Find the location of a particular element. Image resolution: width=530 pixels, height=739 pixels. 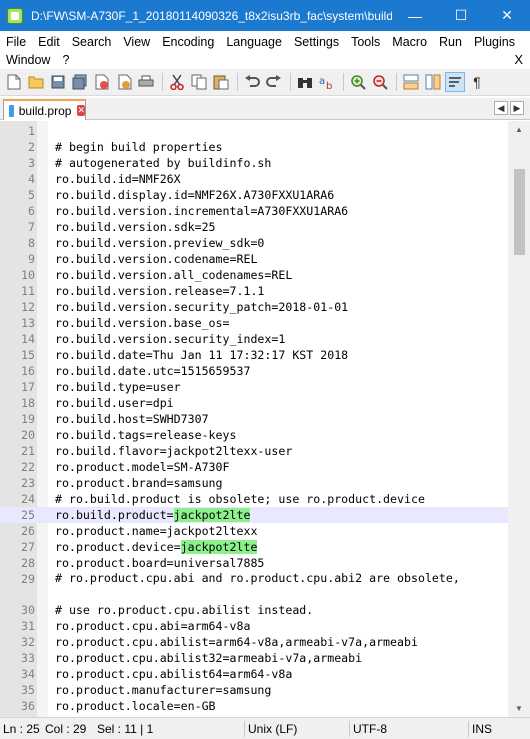

menu-search: Search is located at coordinates (92, 42).